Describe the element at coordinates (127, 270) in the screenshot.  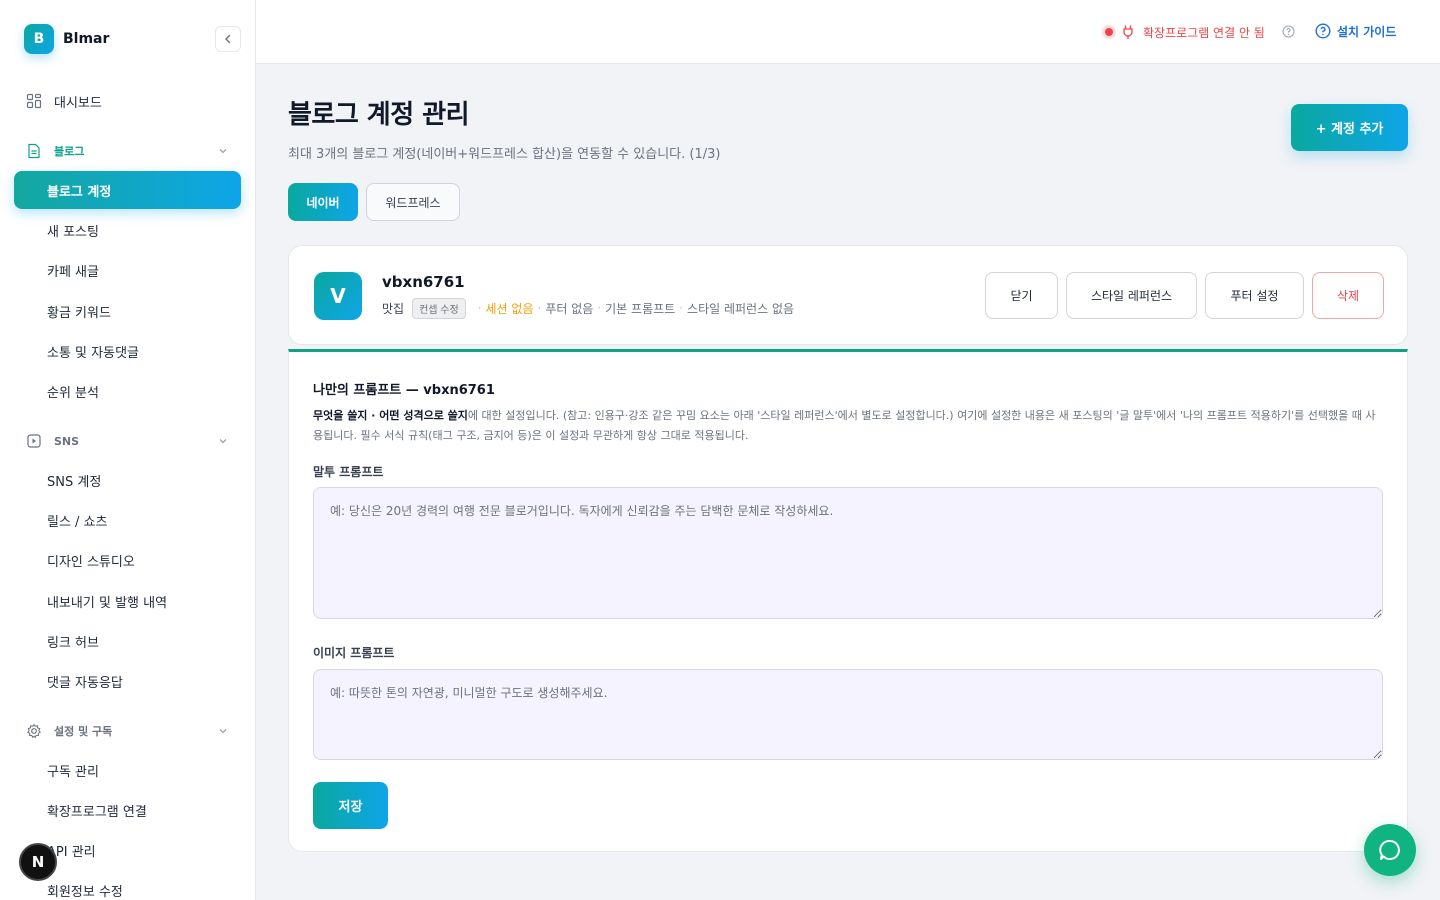
I see `sidebar-item-cafe-post: 카페 새글` at that location.